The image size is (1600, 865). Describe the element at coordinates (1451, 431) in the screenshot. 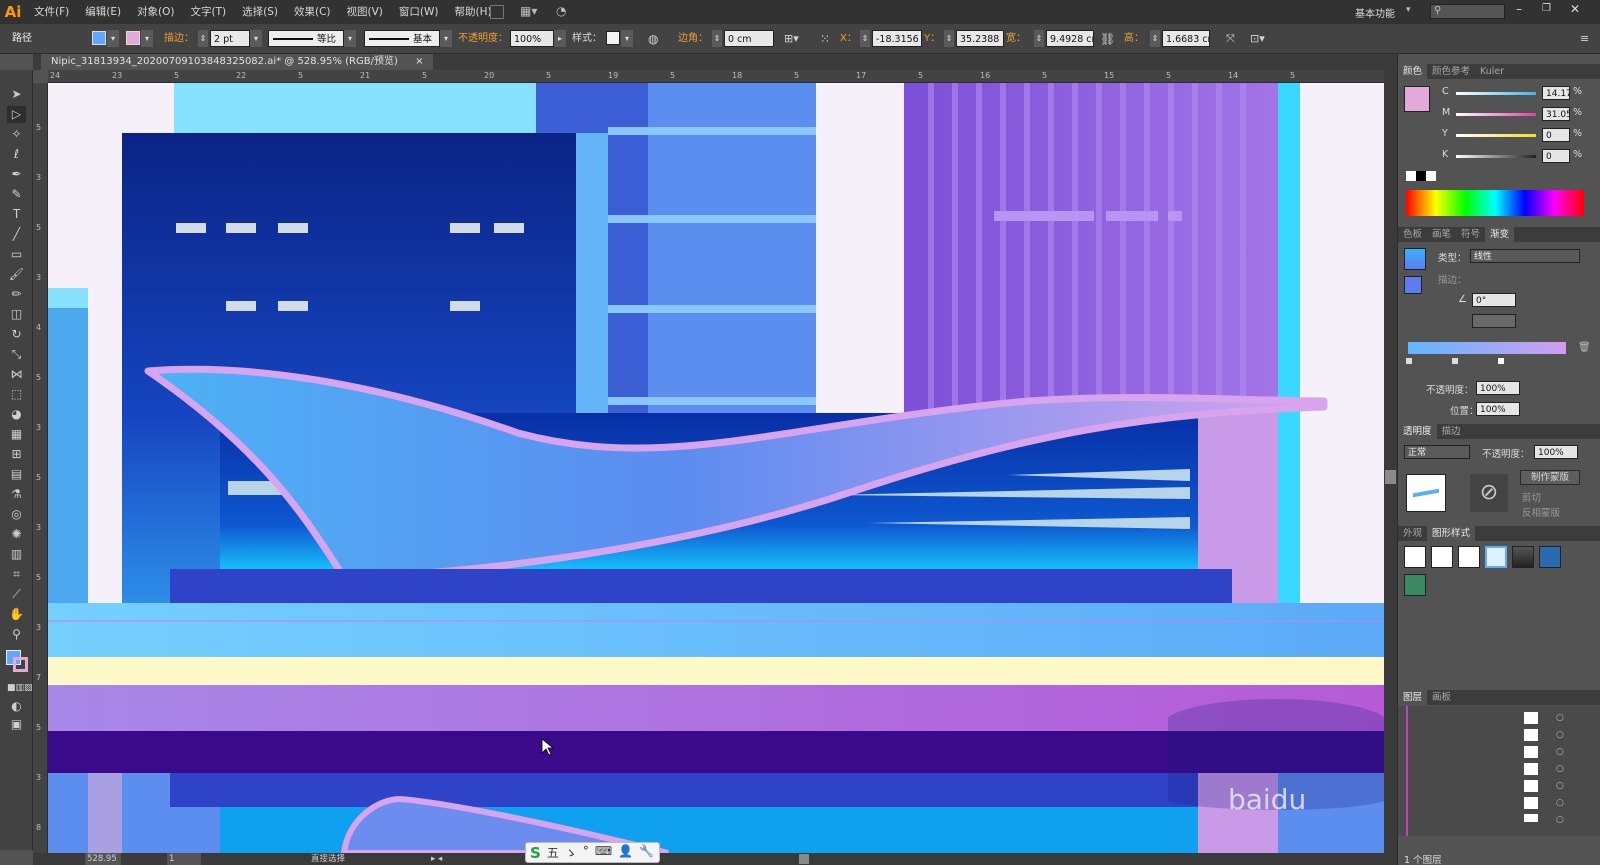

I see `panel-tab-transp-tabs-1: 描边` at that location.